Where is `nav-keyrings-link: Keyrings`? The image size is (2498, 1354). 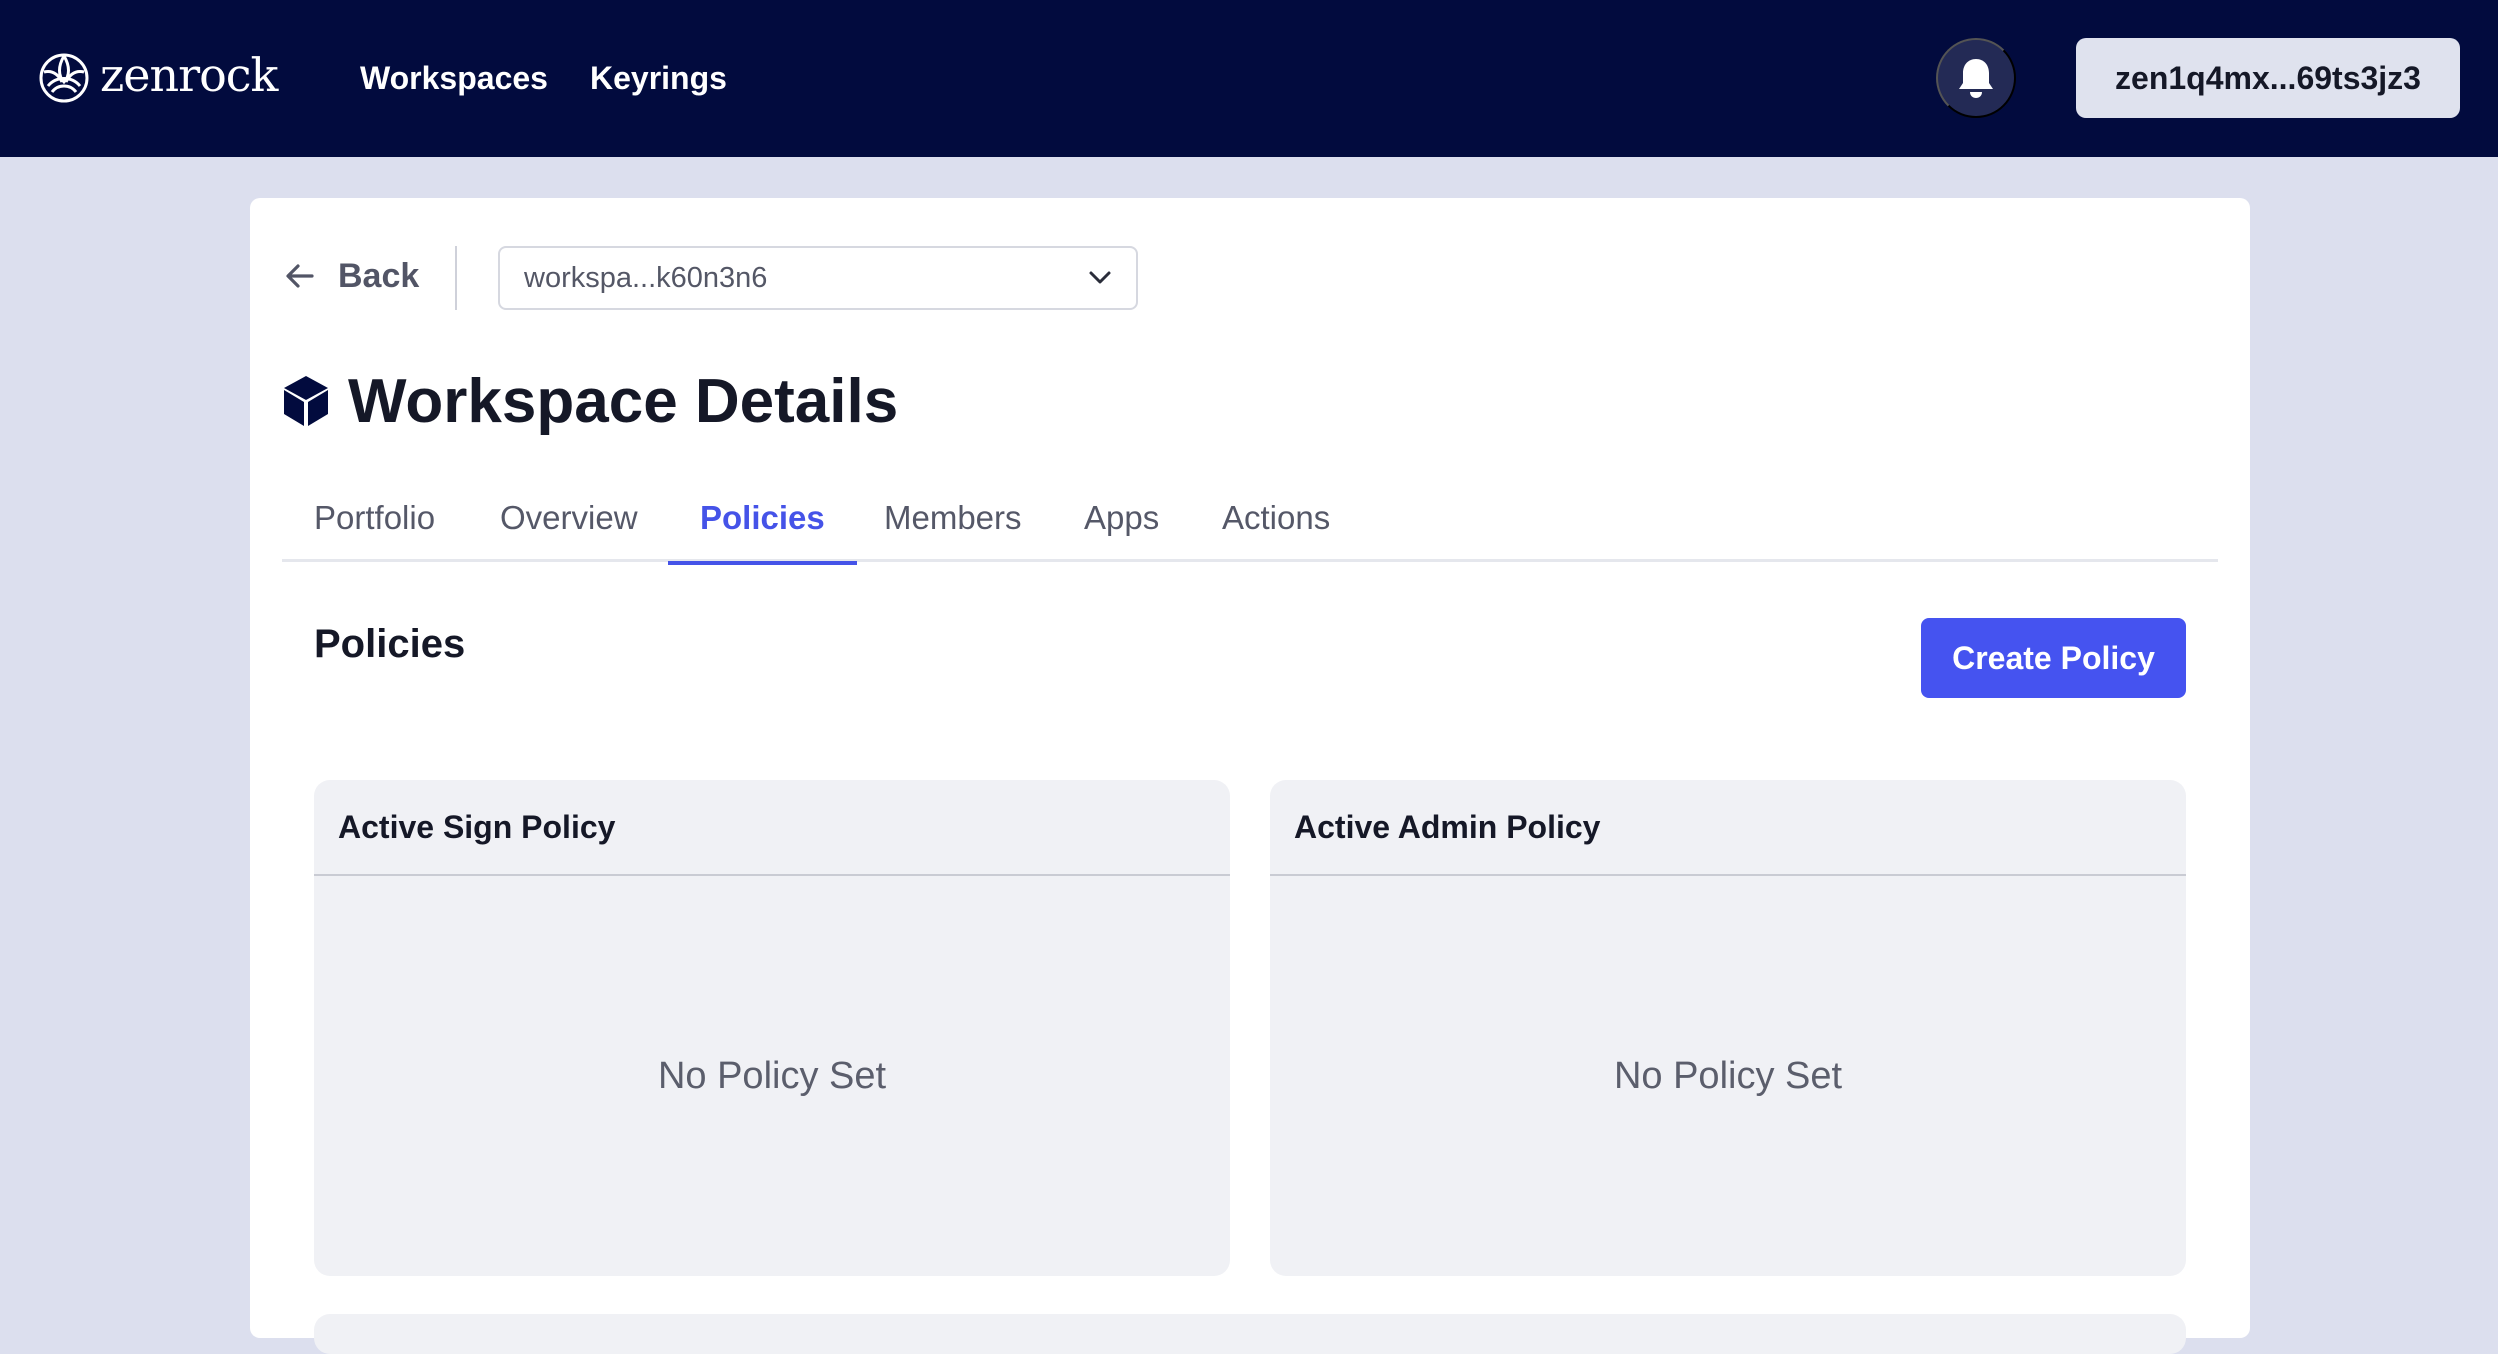 nav-keyrings-link: Keyrings is located at coordinates (658, 78).